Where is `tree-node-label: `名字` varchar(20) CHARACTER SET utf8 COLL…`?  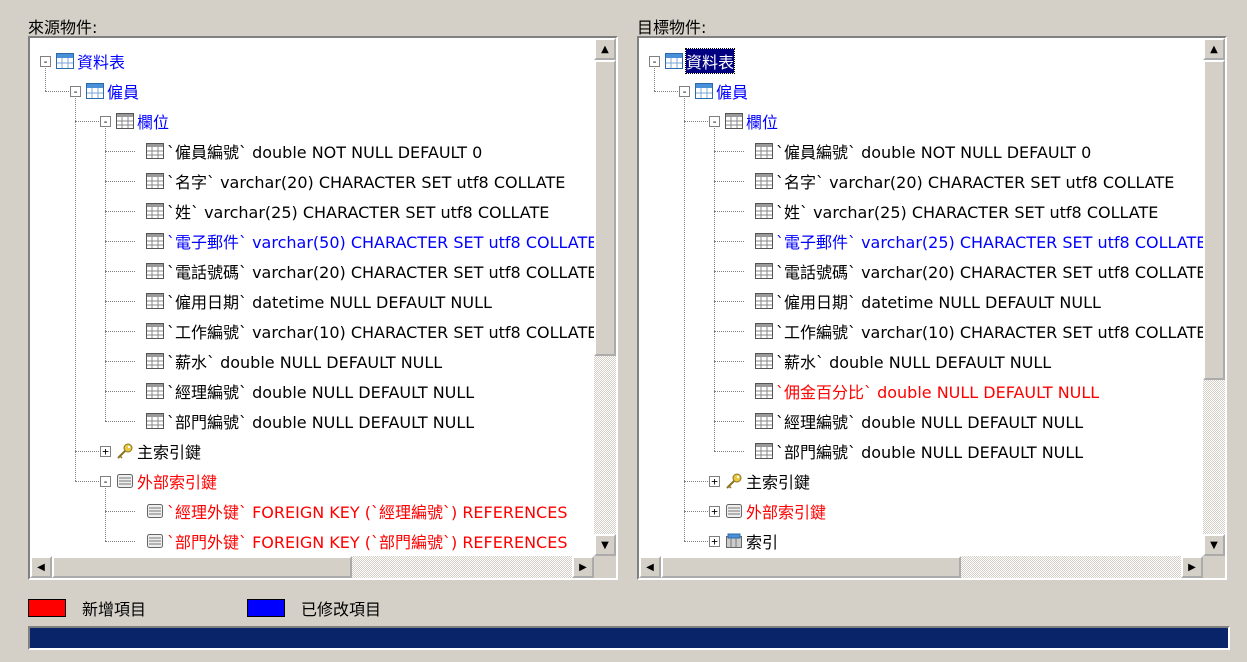
tree-node-label: `名字` varchar(20) CHARACTER SET utf8 COLL… is located at coordinates (975, 182).